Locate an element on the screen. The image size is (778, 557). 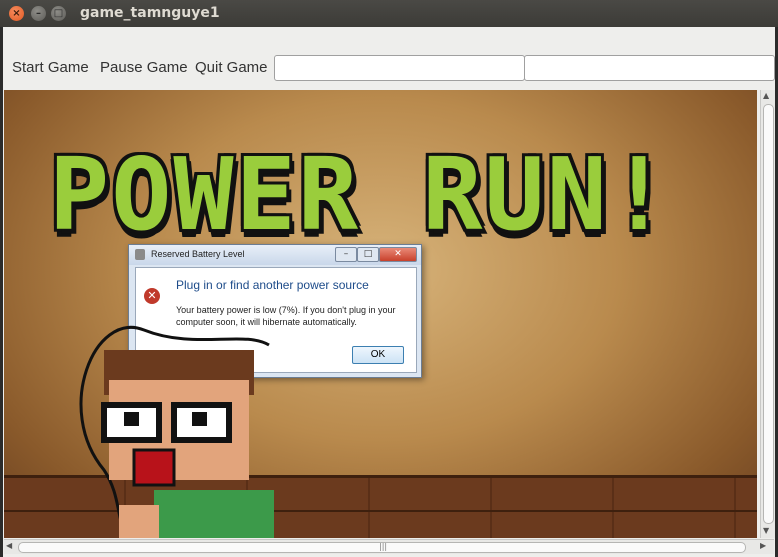
character-arm is located at coordinates (139, 521).